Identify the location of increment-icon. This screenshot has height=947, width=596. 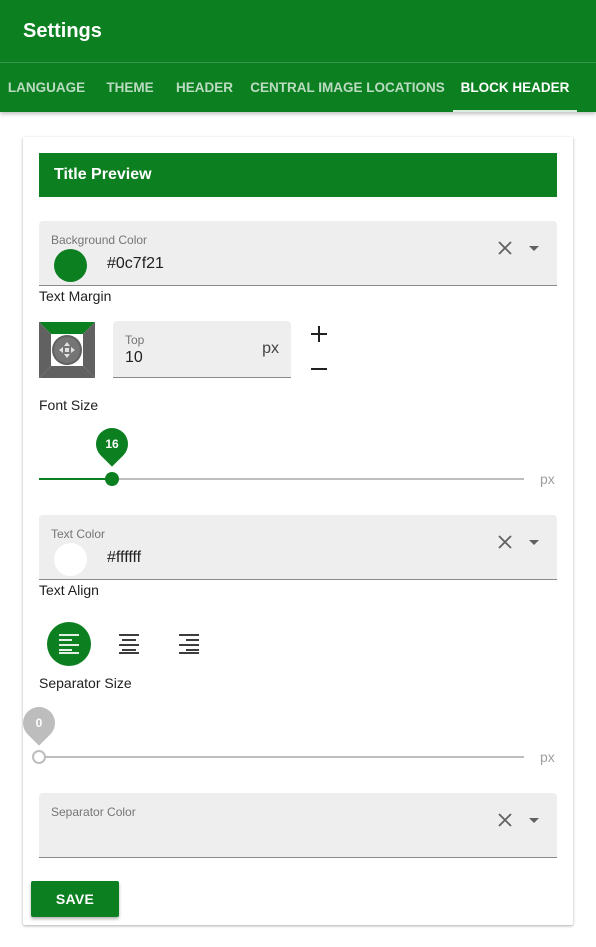
(319, 334).